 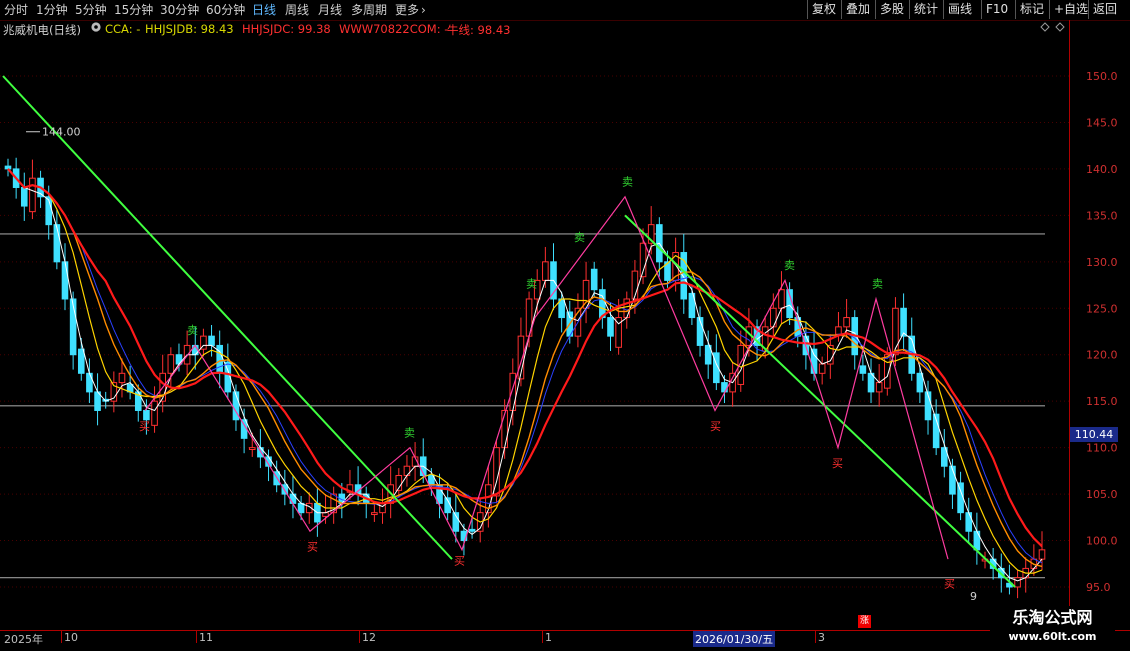 What do you see at coordinates (133, 9) in the screenshot?
I see `tab-15min: 15分钟` at bounding box center [133, 9].